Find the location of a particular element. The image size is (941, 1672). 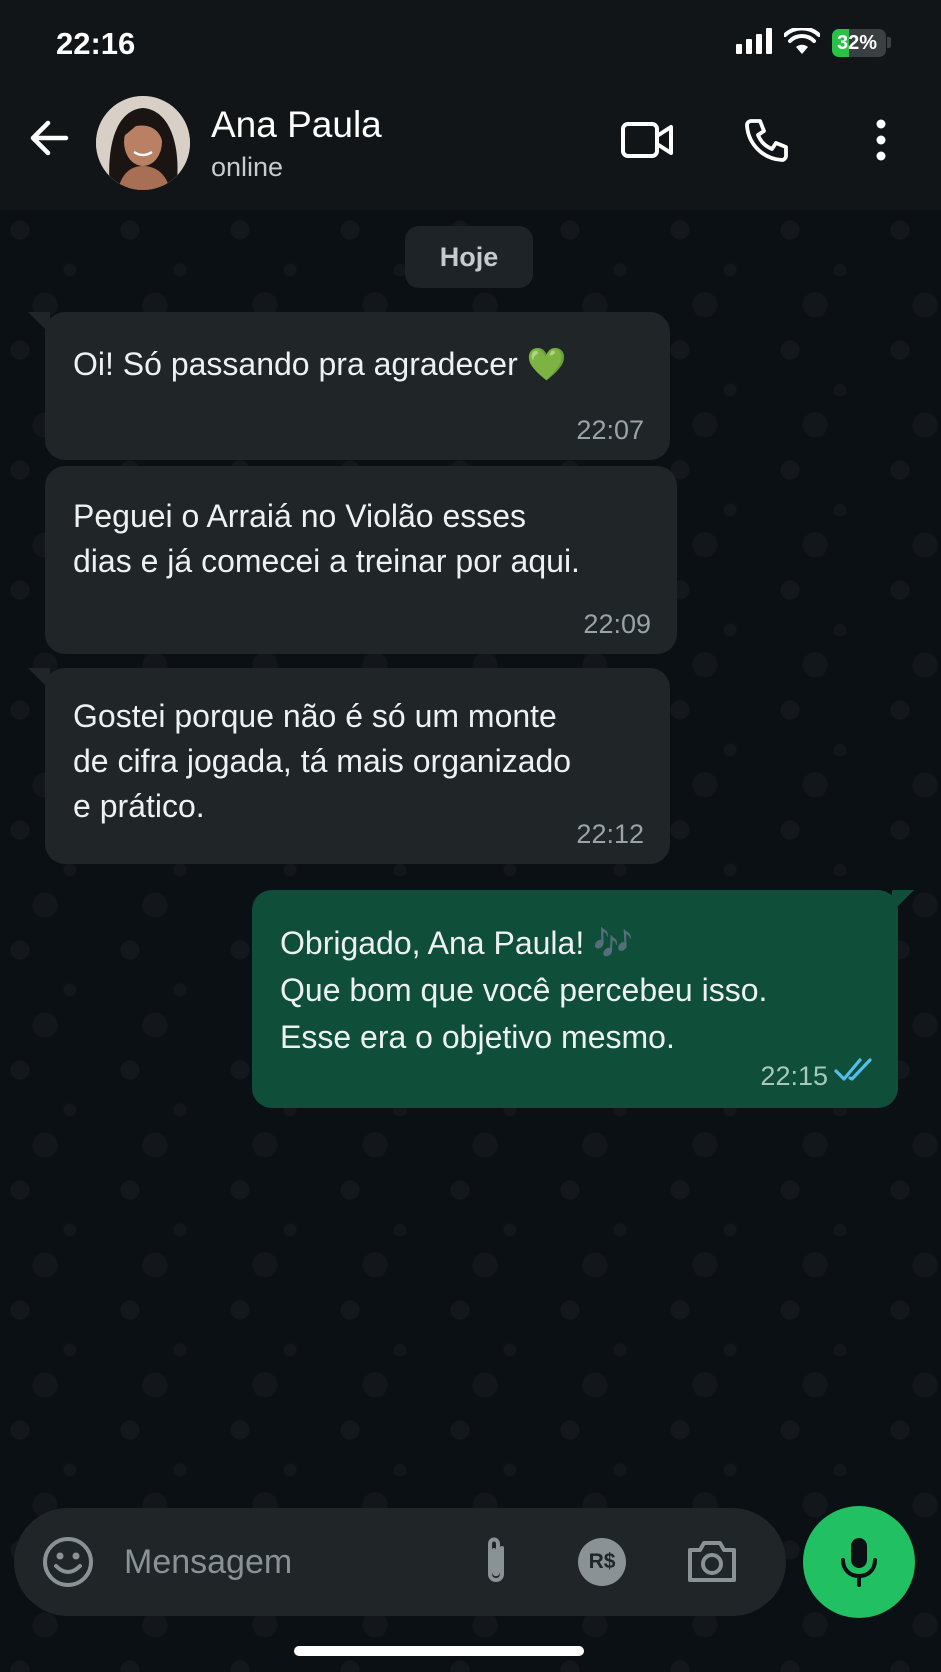

emoji-icon is located at coordinates (68, 1562).